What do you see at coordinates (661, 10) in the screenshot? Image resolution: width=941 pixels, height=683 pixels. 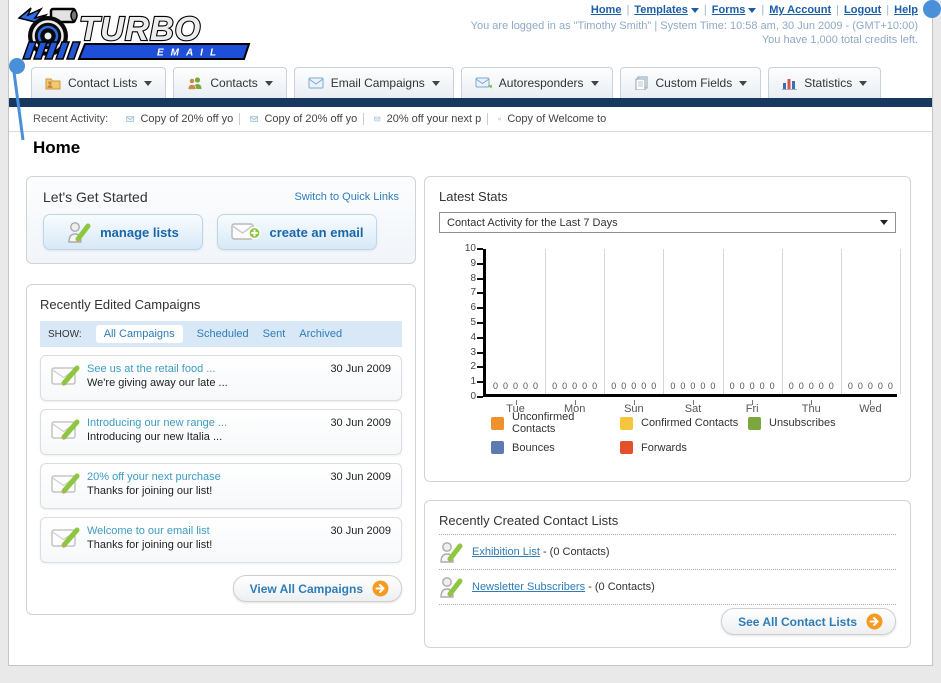 I see `top-link-templates: Templates` at bounding box center [661, 10].